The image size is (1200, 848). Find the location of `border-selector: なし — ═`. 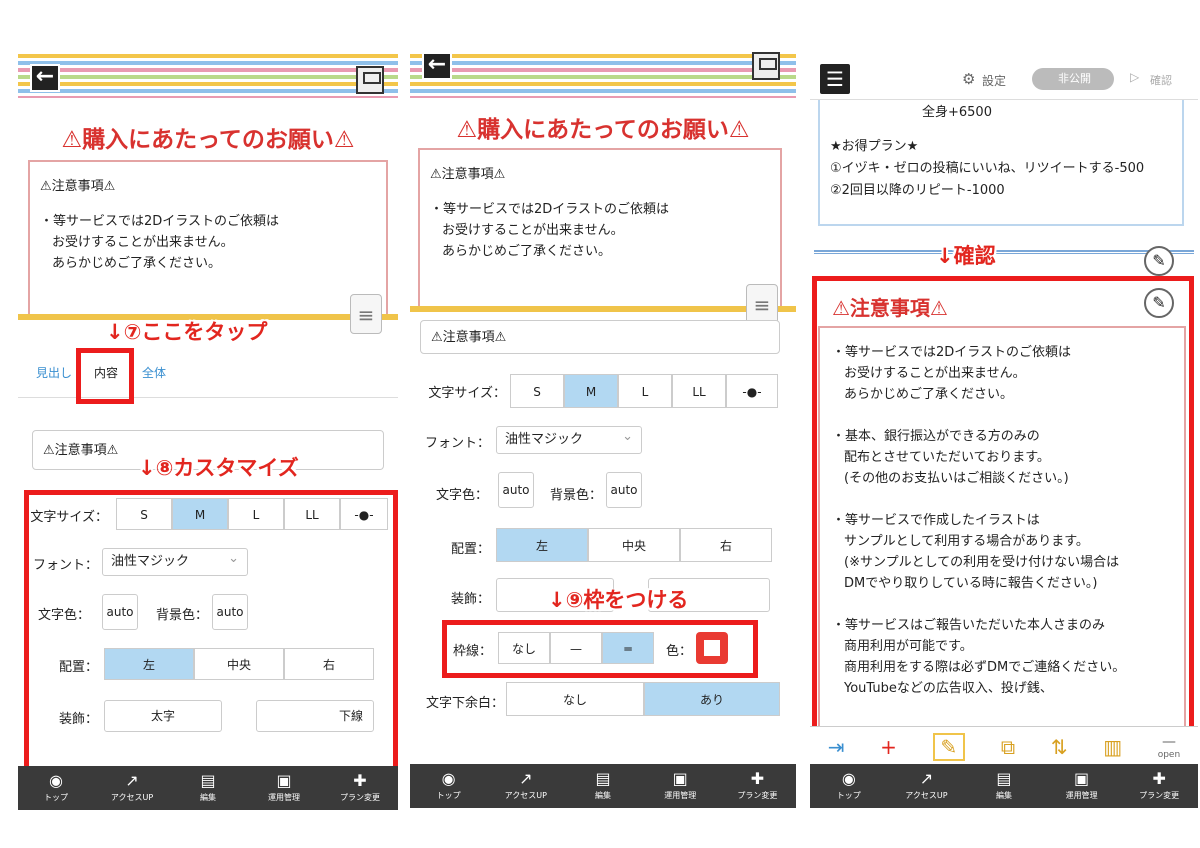

border-selector: なし — ═ is located at coordinates (576, 648).